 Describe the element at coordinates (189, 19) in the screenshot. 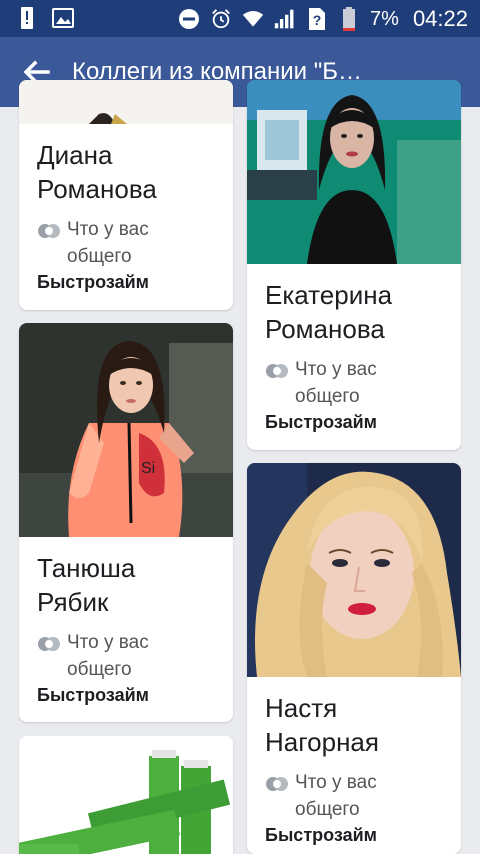

I see `dnd-icon` at that location.